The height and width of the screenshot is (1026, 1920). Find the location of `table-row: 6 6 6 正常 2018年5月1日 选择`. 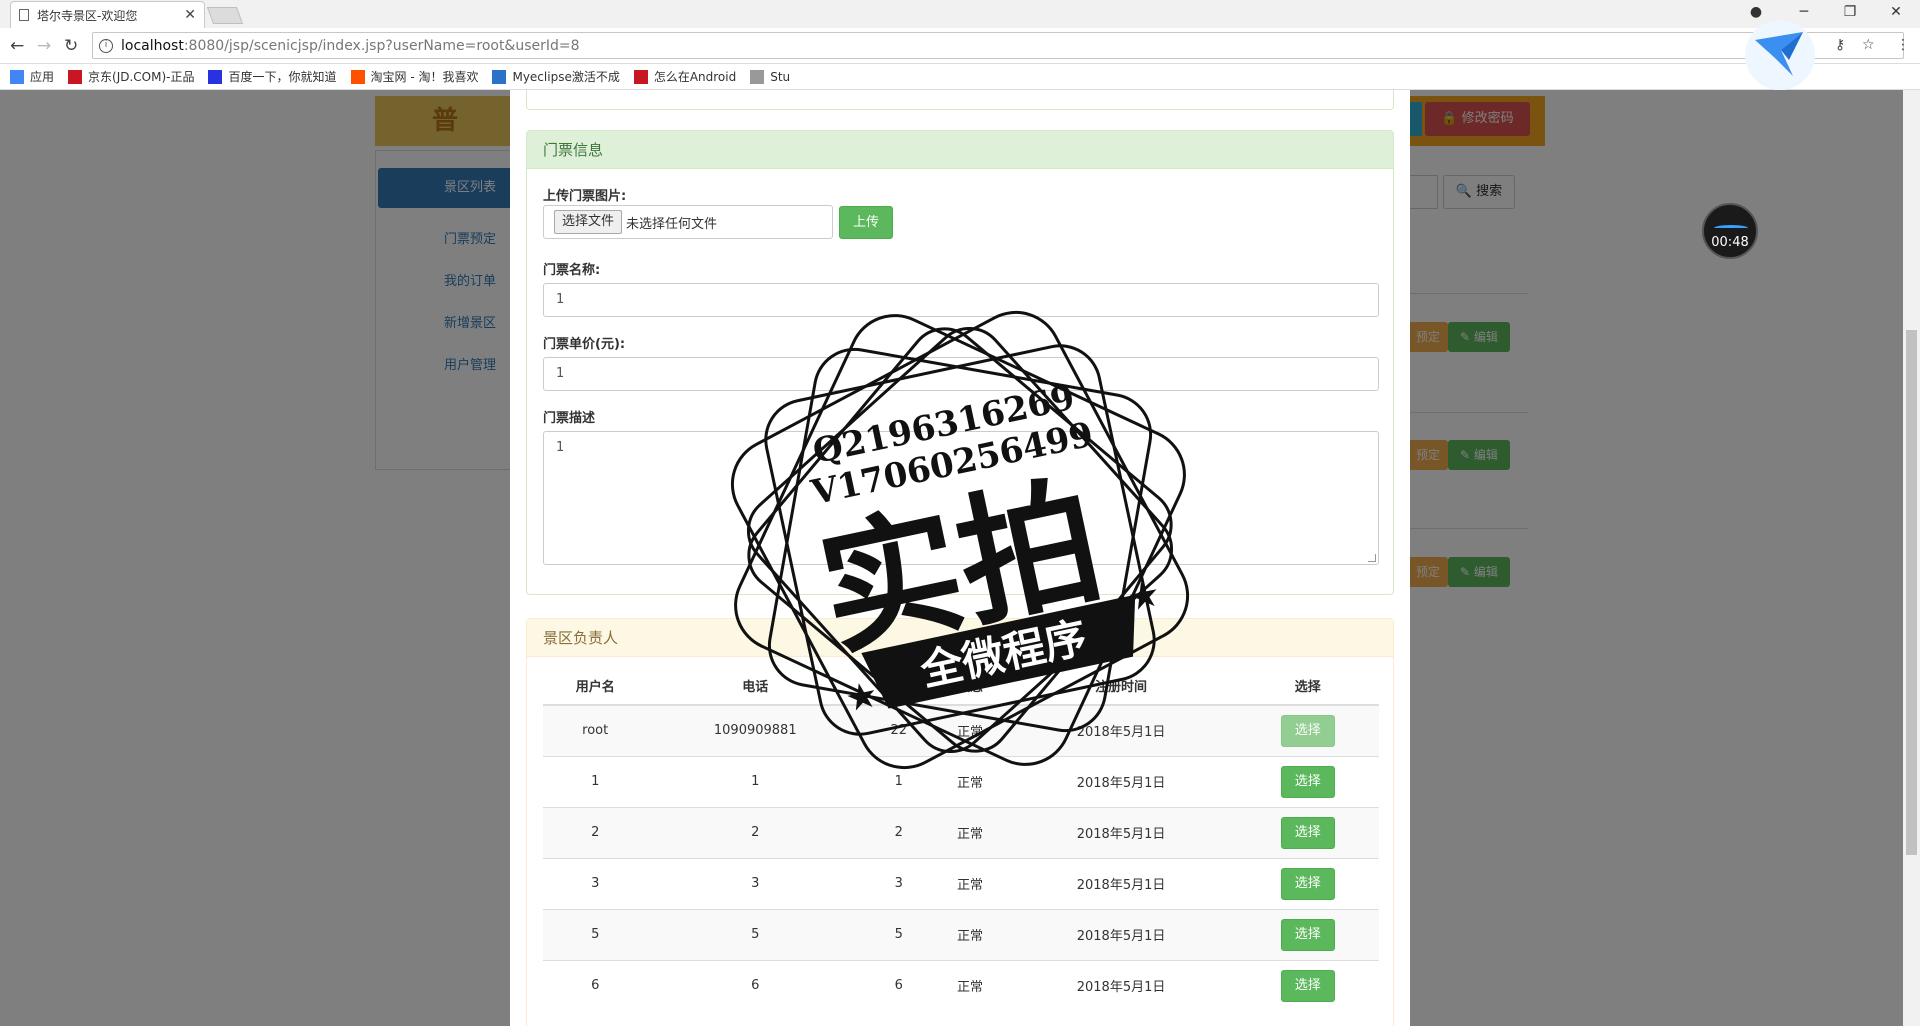

table-row: 6 6 6 正常 2018年5月1日 选择 is located at coordinates (961, 985).